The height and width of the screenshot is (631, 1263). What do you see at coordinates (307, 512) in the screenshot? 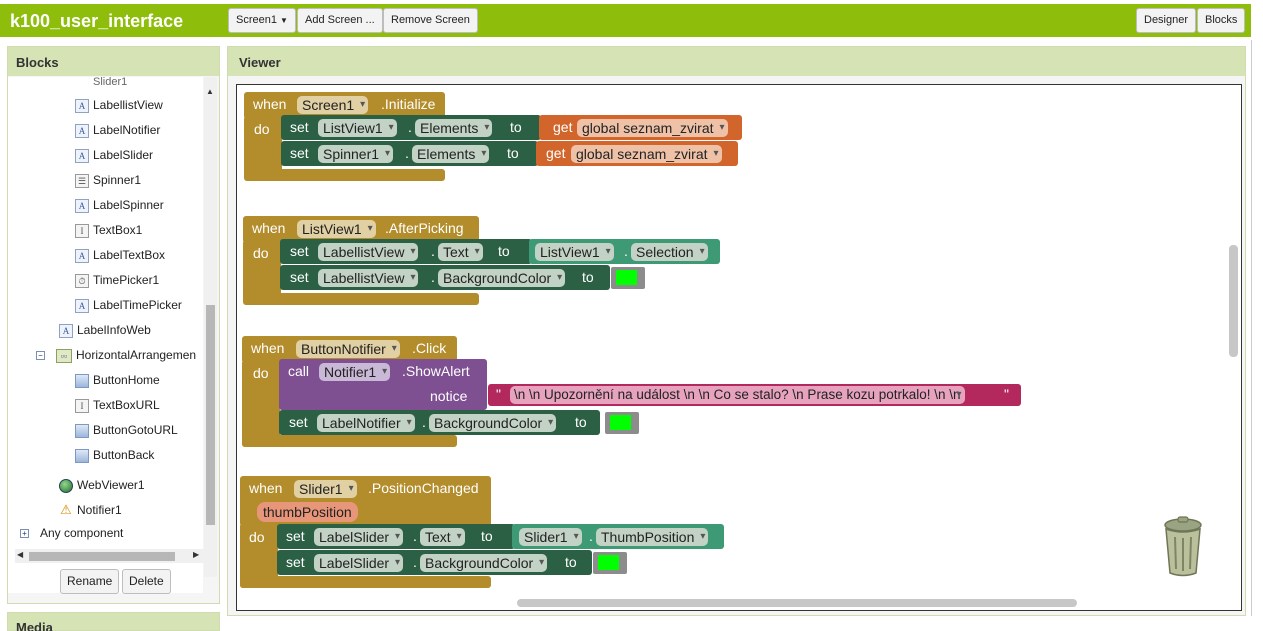
I see `event-parameter: thumbPosition` at bounding box center [307, 512].